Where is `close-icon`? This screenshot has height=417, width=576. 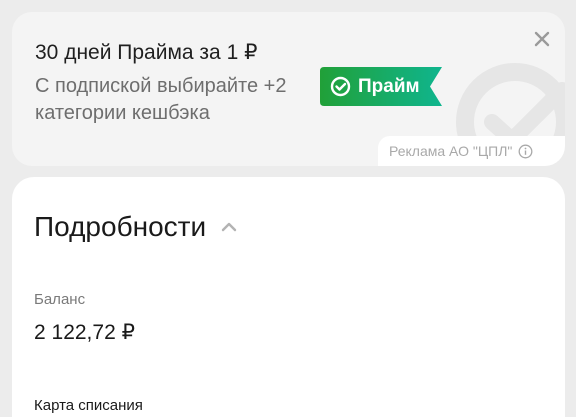
close-icon is located at coordinates (542, 39).